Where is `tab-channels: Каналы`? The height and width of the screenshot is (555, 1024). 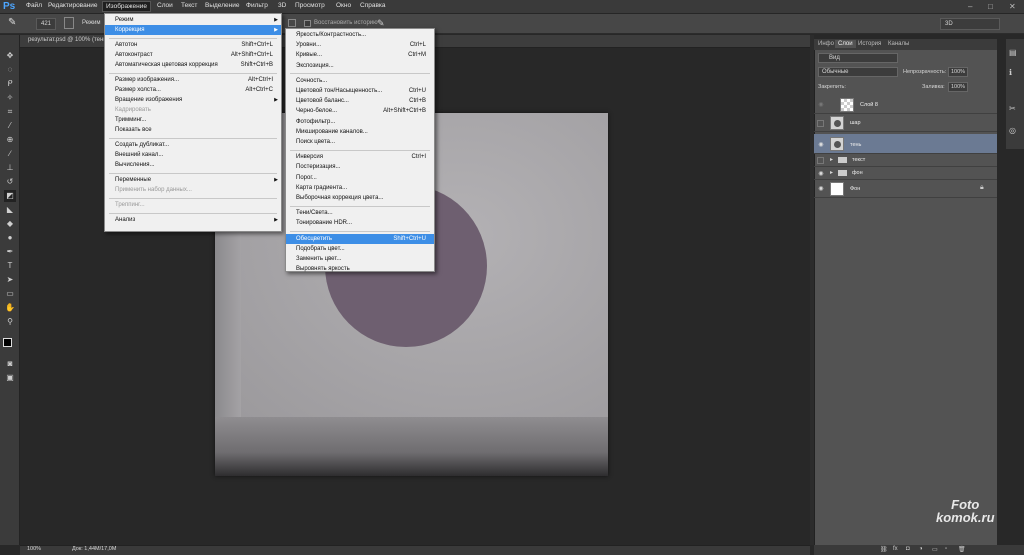
tab-channels: Каналы is located at coordinates (898, 44).